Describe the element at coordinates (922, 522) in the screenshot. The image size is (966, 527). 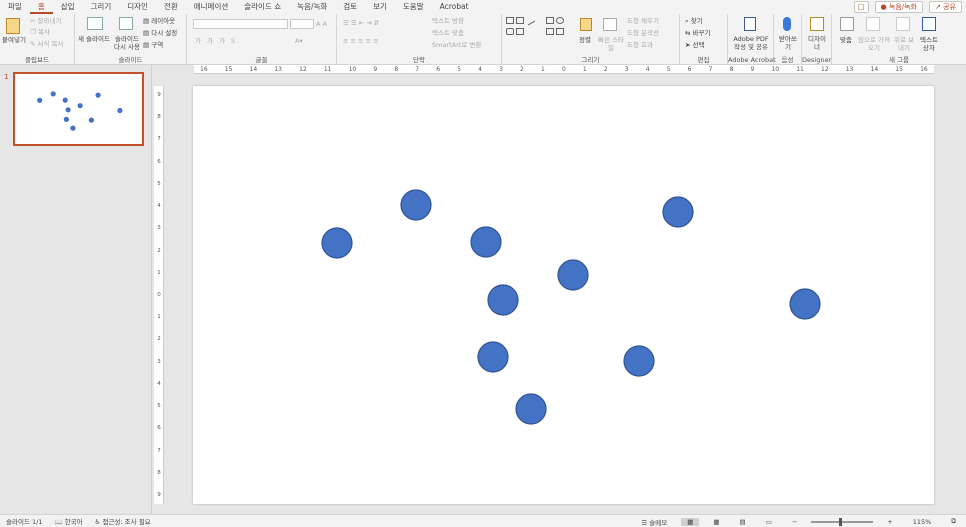
I see `zoom-level: 115%` at that location.